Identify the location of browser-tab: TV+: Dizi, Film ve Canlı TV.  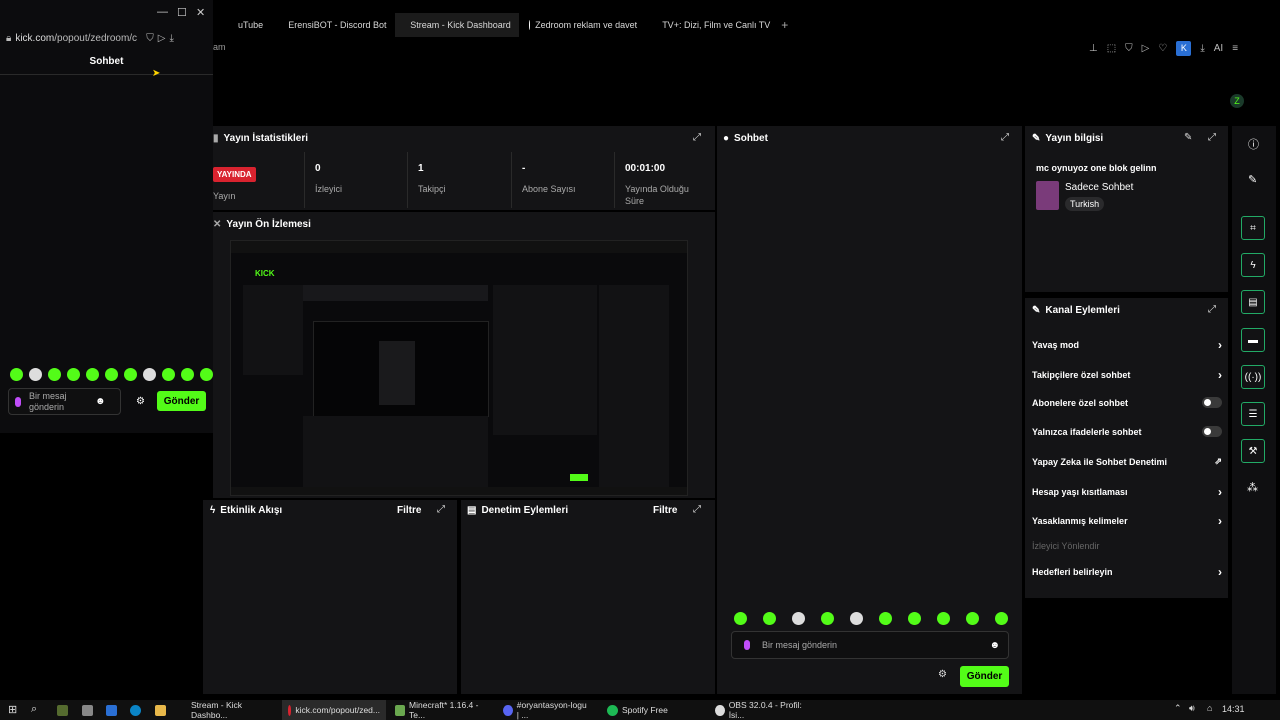
(711, 25).